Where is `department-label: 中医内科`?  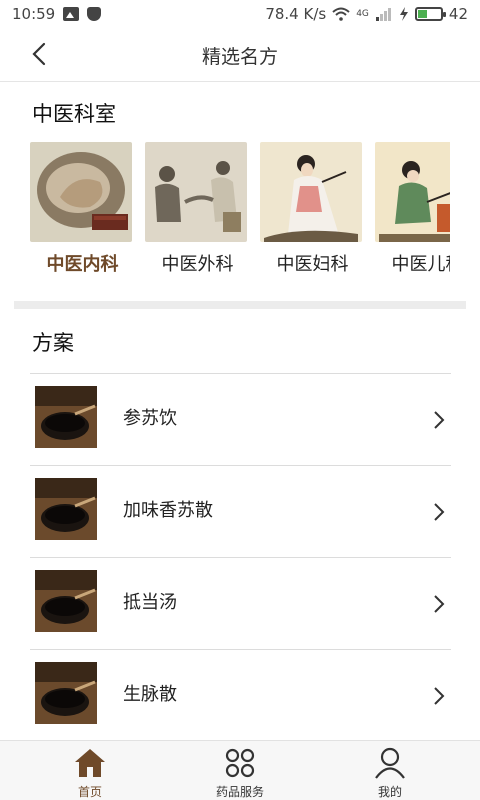 department-label: 中医内科 is located at coordinates (82, 264).